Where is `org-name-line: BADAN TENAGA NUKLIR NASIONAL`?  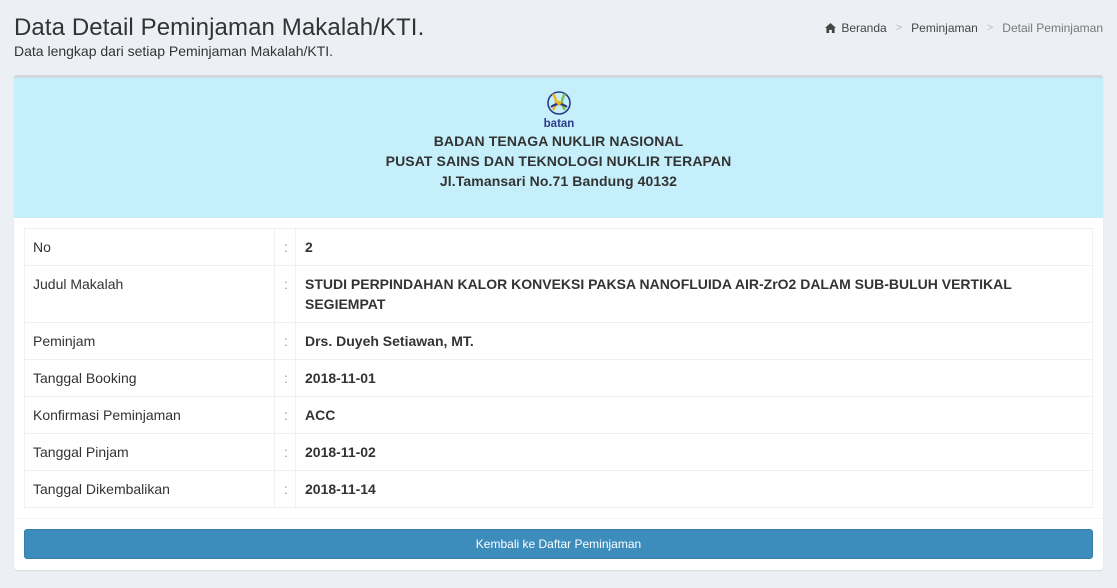
org-name-line: BADAN TENAGA NUKLIR NASIONAL is located at coordinates (558, 141).